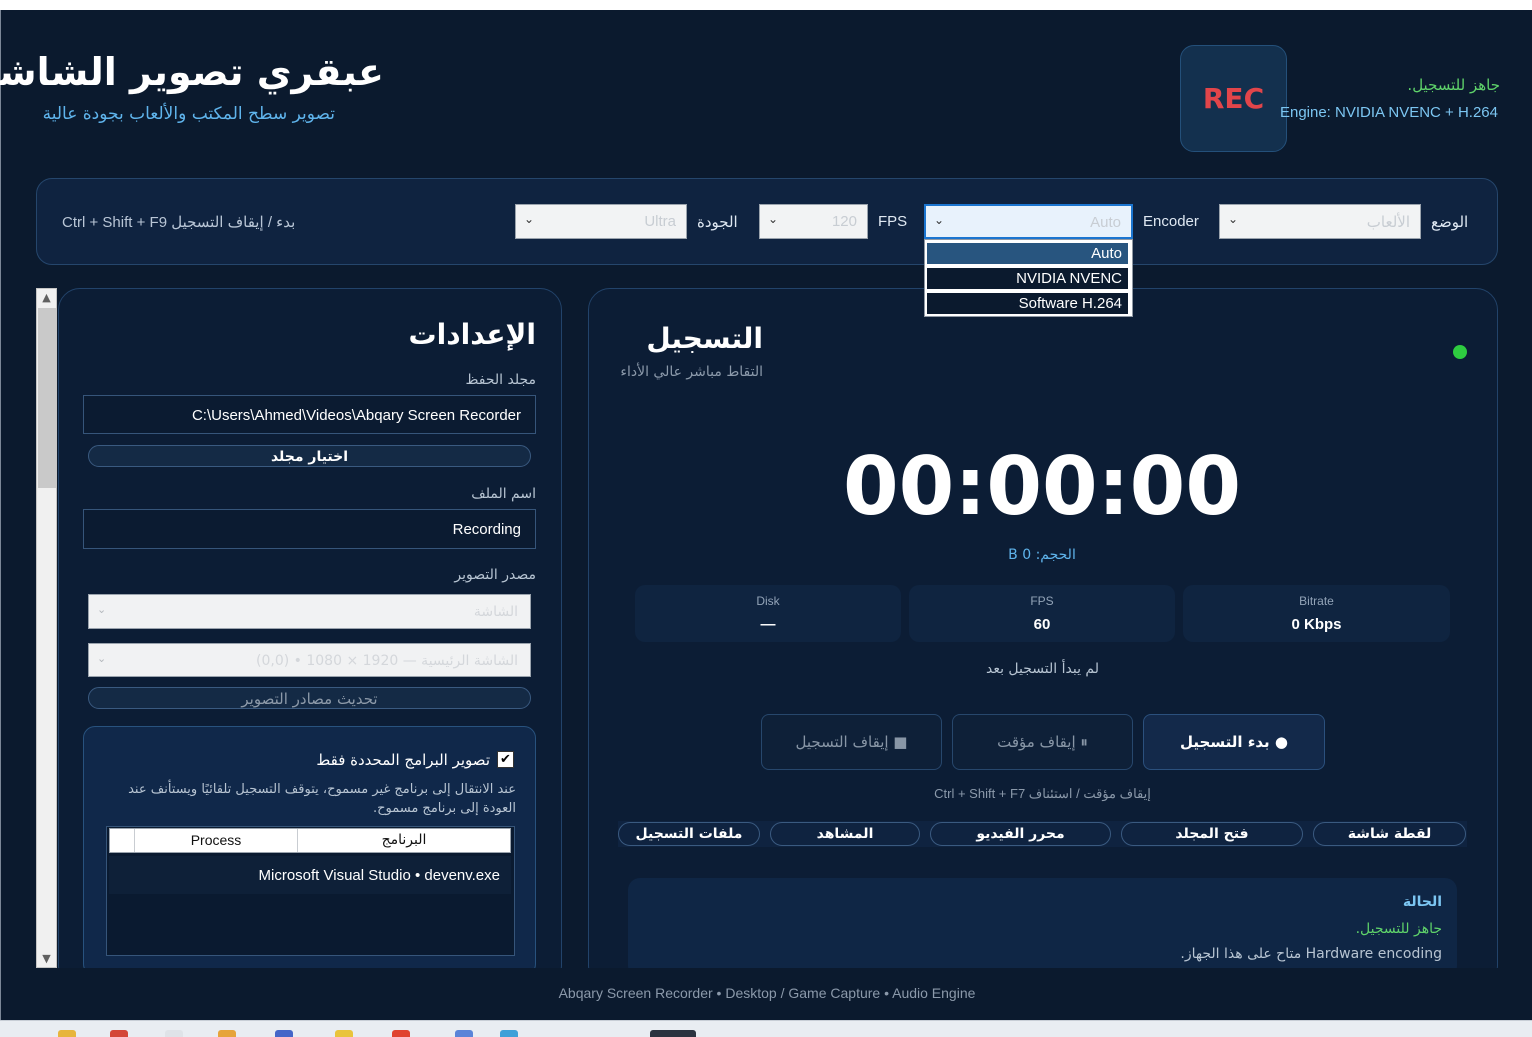  Describe the element at coordinates (1042, 742) in the screenshot. I see `pause-button: ⏸ إيقاف مؤقت` at that location.